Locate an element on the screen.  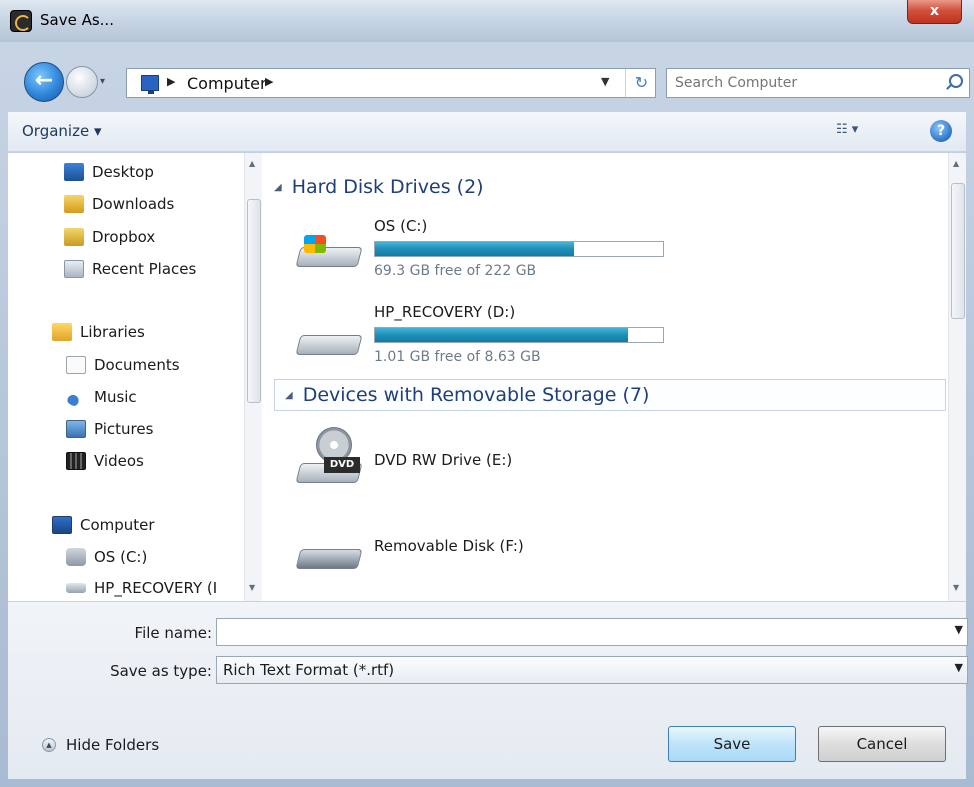
help-icon: ? is located at coordinates (941, 131).